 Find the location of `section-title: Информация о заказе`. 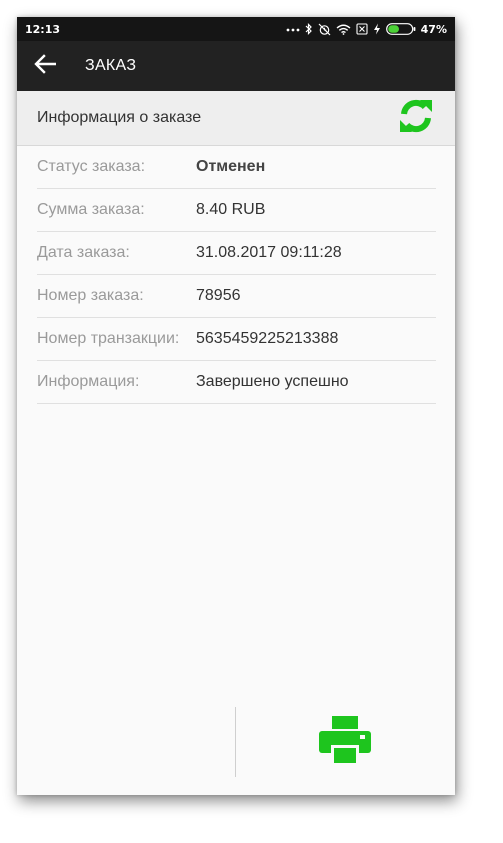

section-title: Информация о заказе is located at coordinates (119, 117).